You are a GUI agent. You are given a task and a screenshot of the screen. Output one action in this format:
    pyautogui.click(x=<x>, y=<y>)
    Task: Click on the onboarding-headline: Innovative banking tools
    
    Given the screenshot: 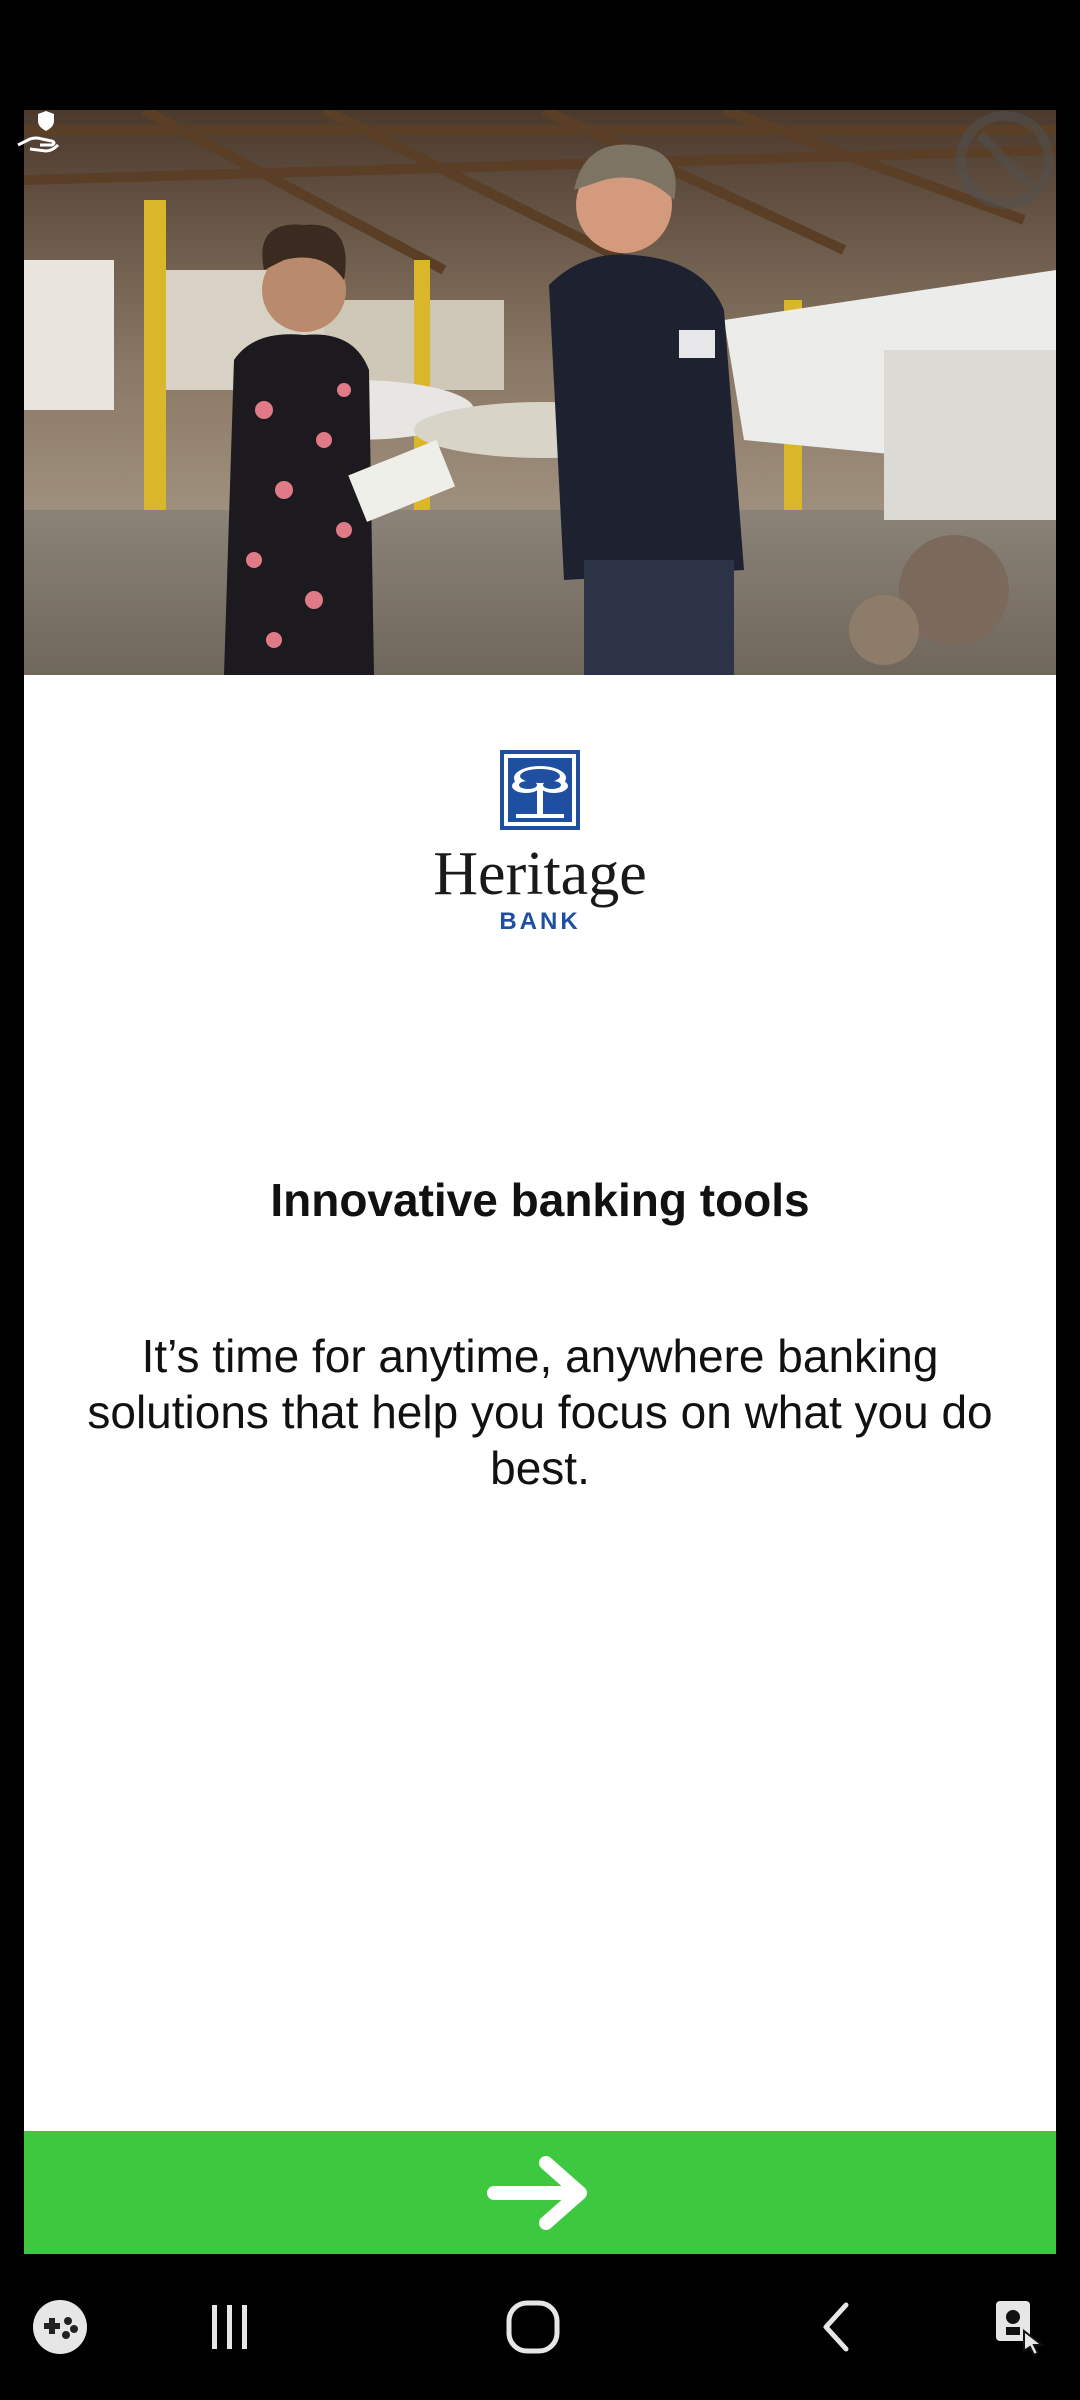 What is the action you would take?
    pyautogui.click(x=540, y=1200)
    